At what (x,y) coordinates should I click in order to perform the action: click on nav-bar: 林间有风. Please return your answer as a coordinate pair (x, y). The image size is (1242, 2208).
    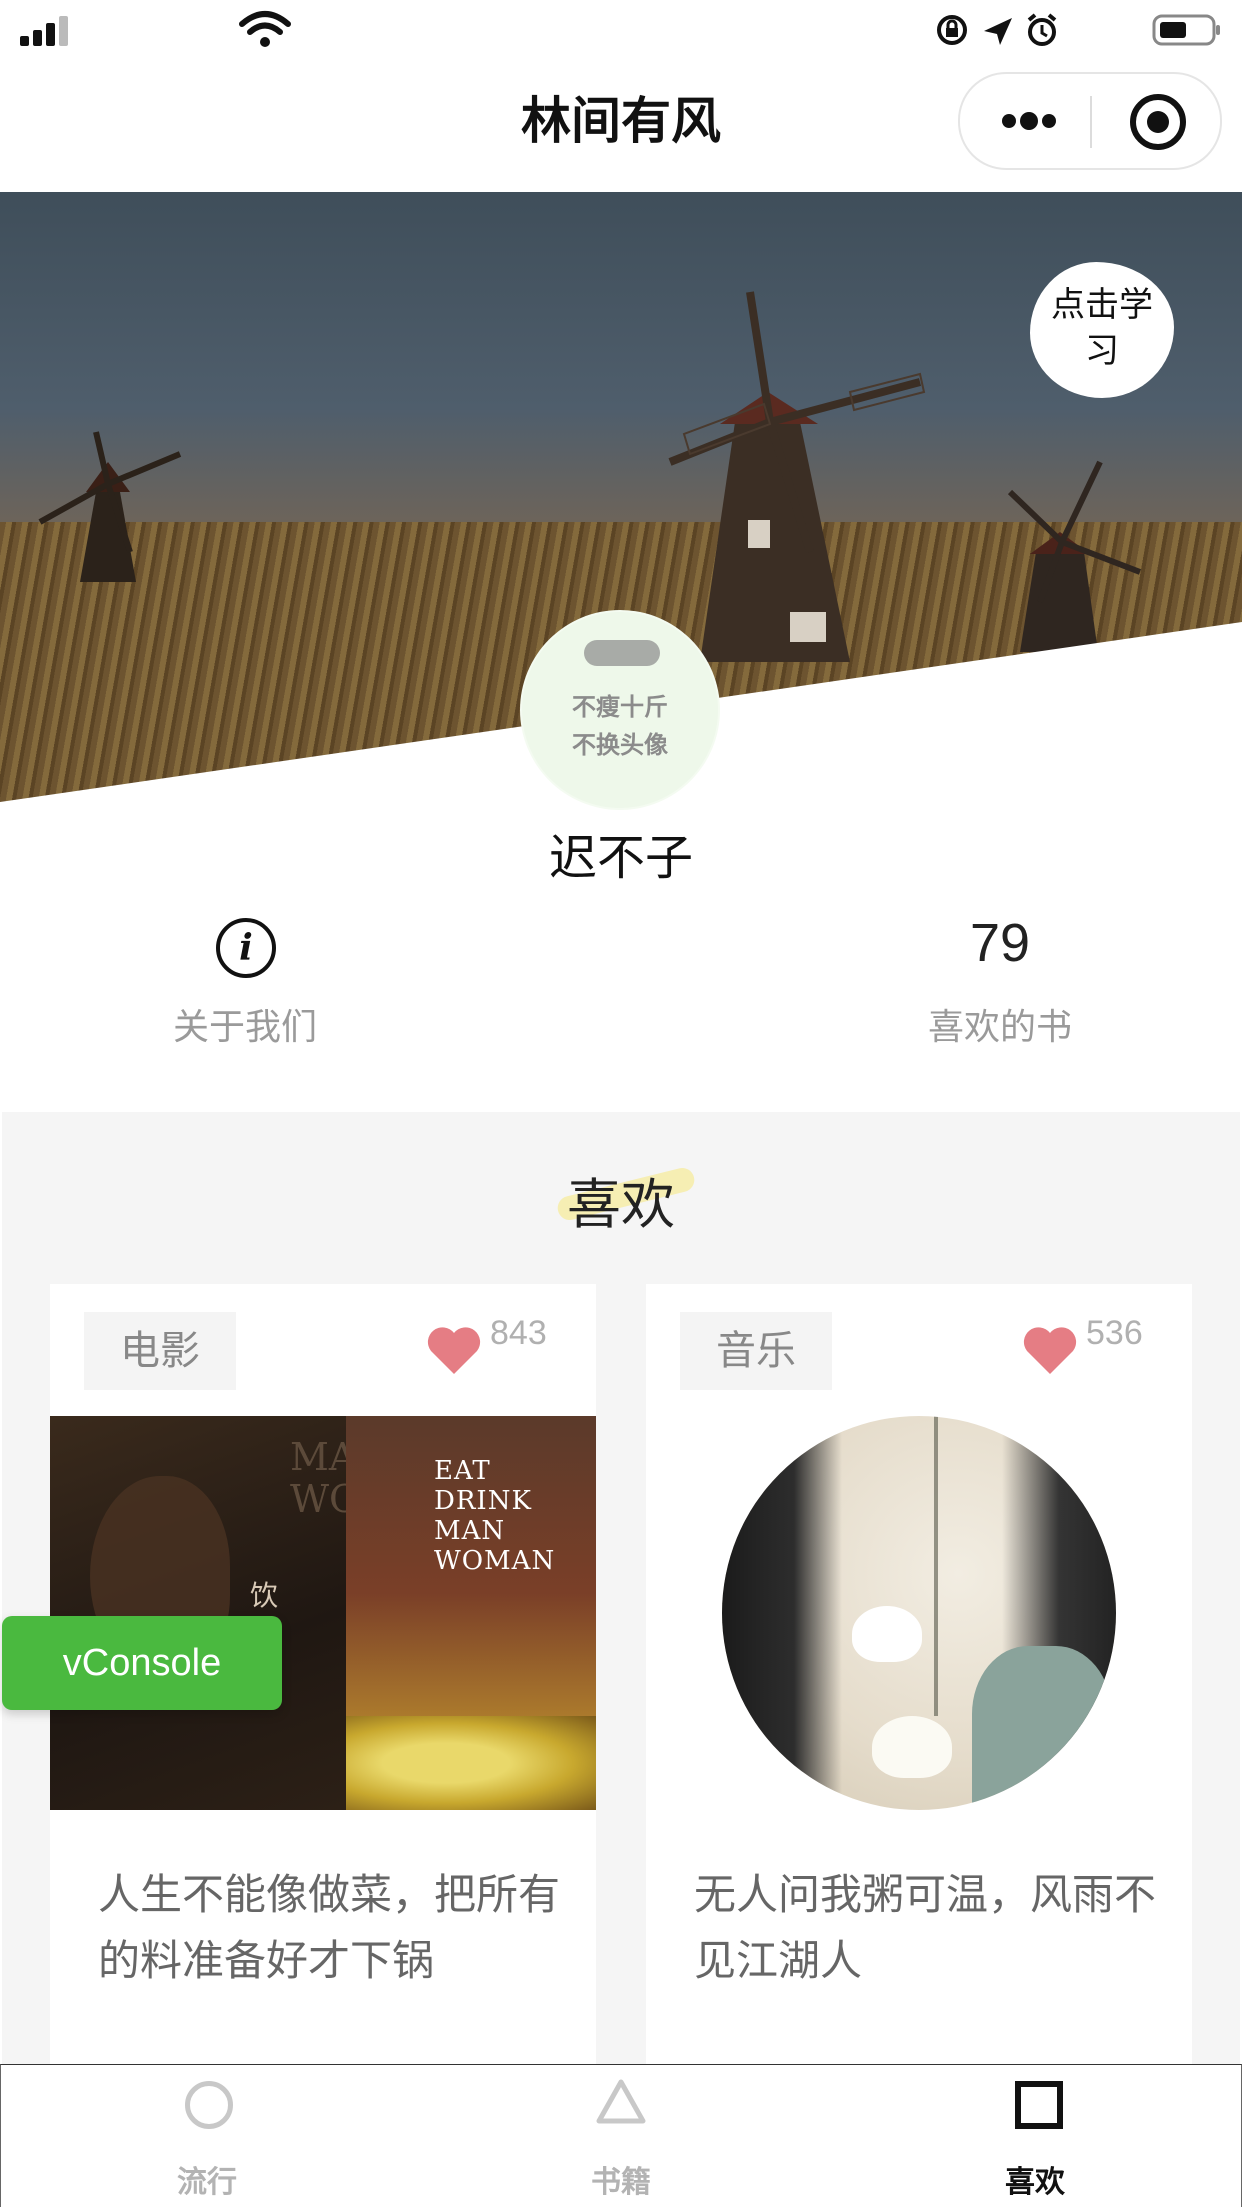
    Looking at the image, I should click on (621, 127).